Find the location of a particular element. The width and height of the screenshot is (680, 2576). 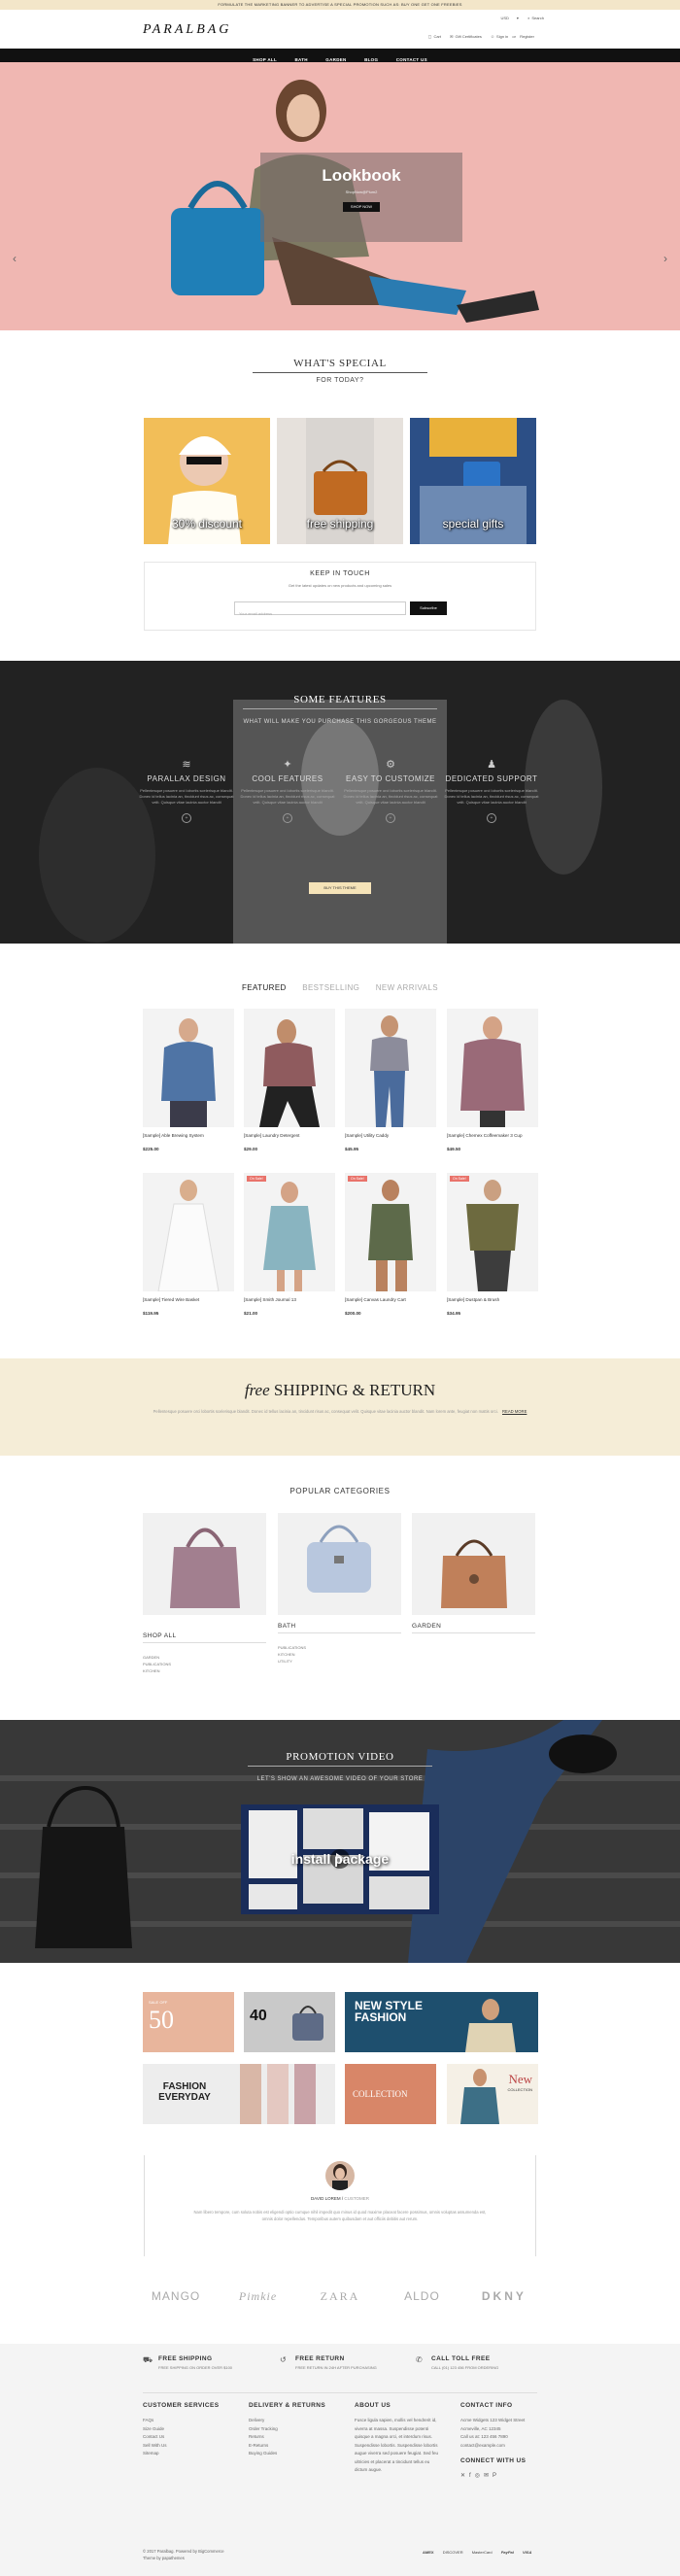

category-garden: GARDEN is located at coordinates (426, 1627).